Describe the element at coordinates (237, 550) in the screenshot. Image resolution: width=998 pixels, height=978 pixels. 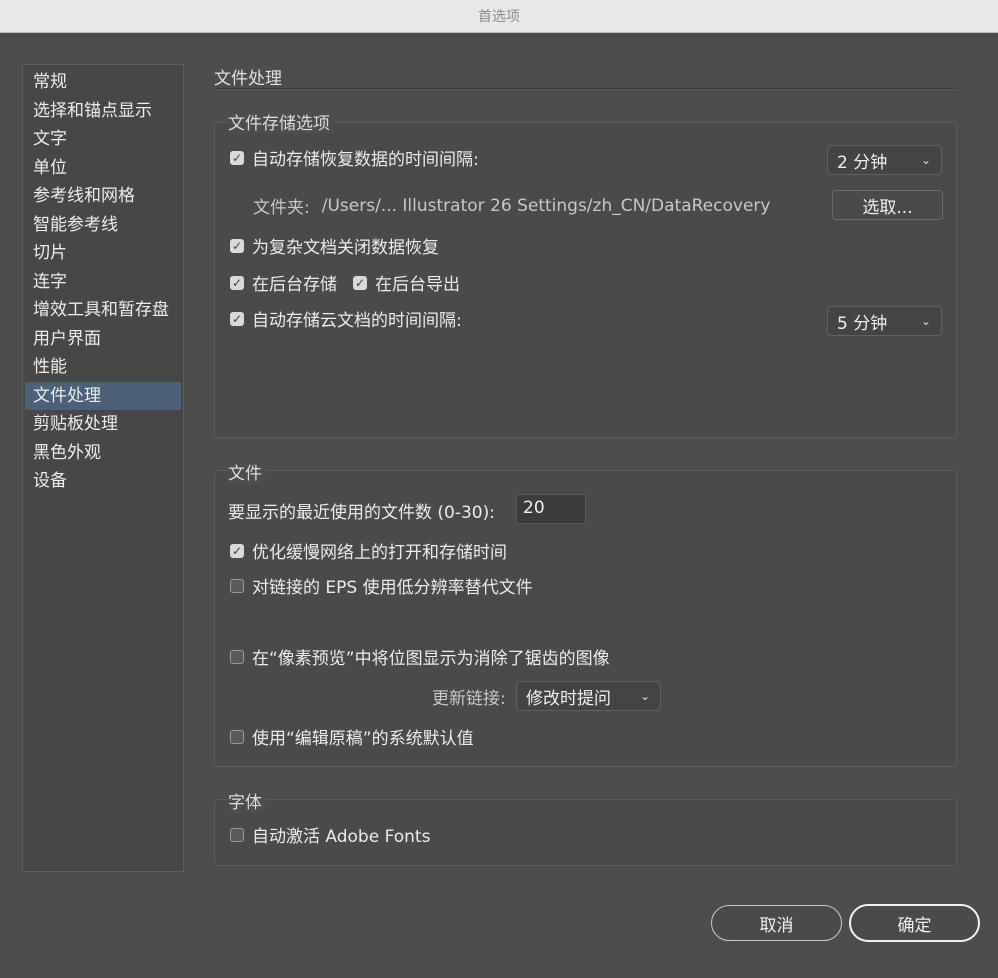
I see `optimize-network-checkbox` at that location.